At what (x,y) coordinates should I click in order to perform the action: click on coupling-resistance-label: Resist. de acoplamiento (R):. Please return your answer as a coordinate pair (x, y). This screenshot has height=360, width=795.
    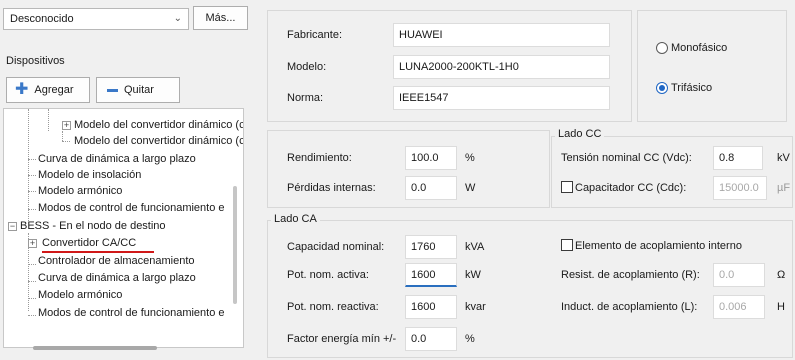
    Looking at the image, I should click on (630, 275).